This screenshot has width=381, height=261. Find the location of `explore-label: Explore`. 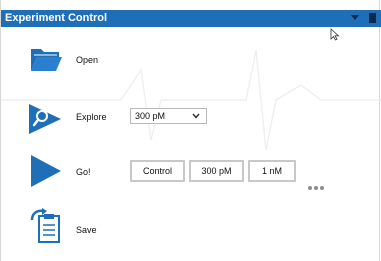

explore-label: Explore is located at coordinates (91, 117).